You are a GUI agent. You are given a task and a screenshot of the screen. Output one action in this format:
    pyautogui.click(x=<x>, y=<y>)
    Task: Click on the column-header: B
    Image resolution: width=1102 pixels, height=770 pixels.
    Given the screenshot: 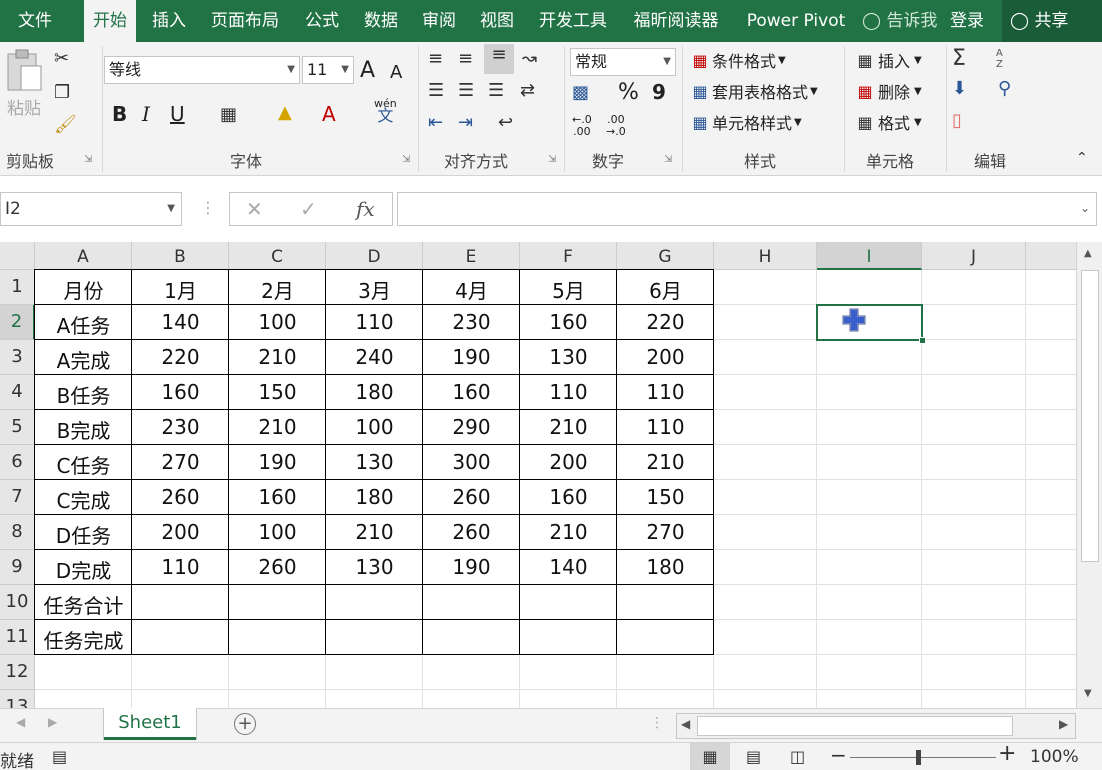 What is the action you would take?
    pyautogui.click(x=180, y=256)
    